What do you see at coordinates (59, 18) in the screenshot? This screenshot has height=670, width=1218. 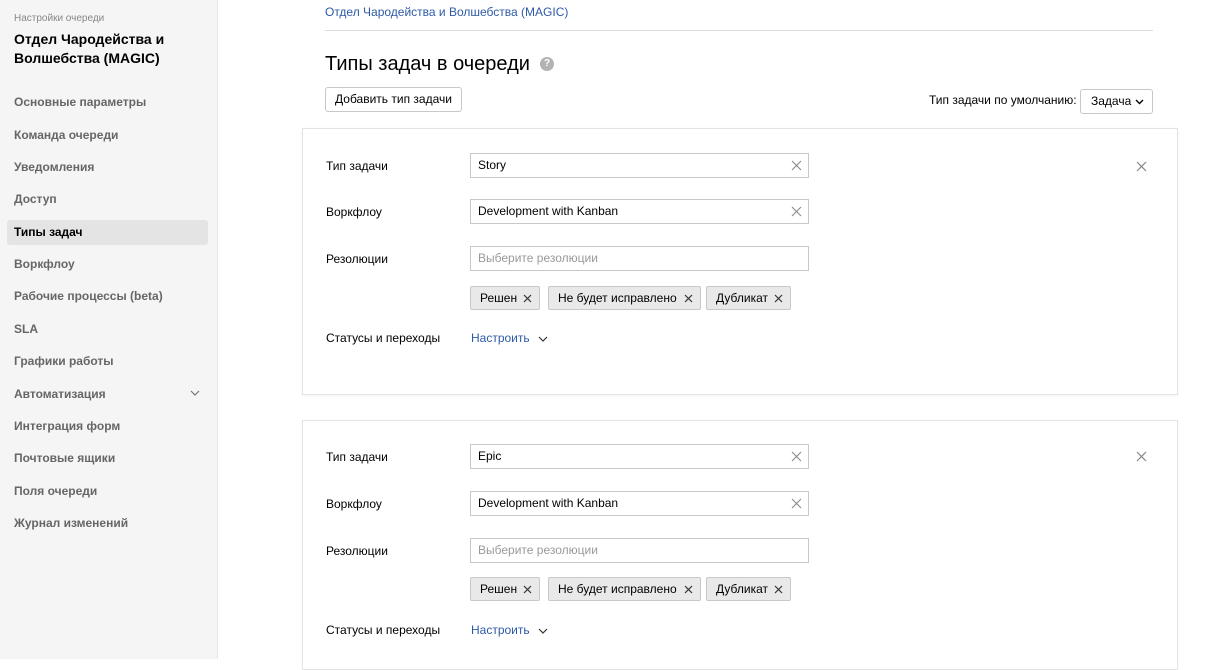 I see `sidebar-caption: Настройки очереди` at bounding box center [59, 18].